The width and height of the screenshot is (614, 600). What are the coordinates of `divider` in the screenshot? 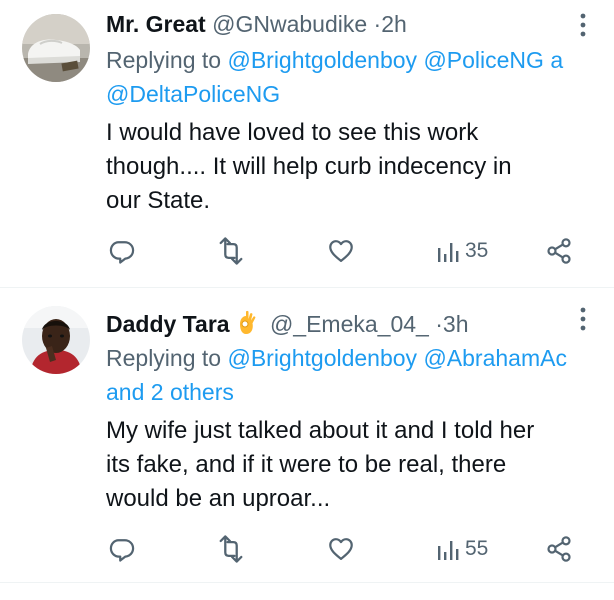 It's located at (307, 582).